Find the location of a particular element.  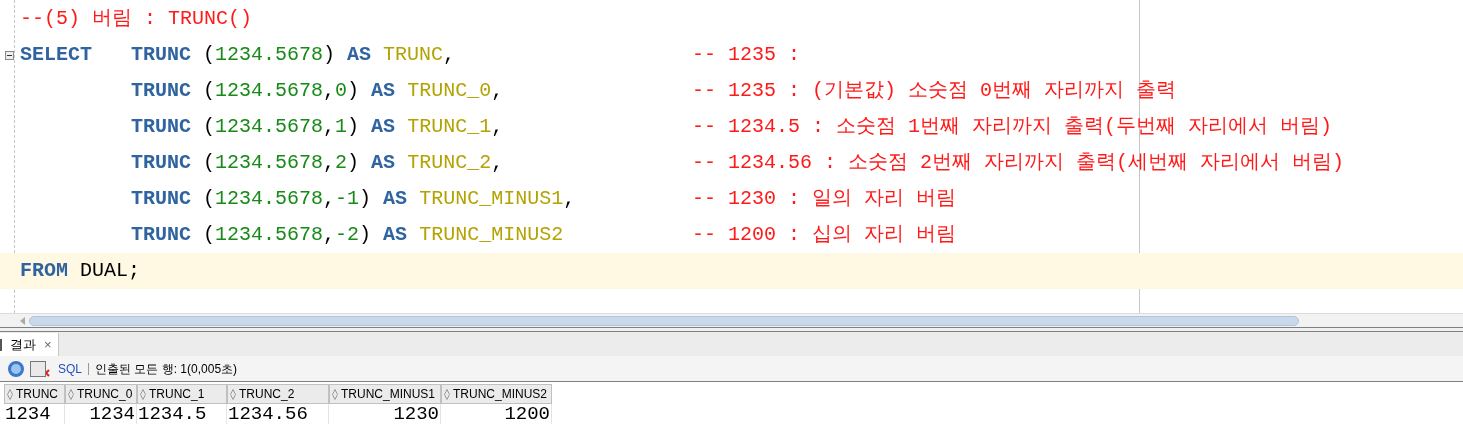

code-line: TRUNC (1234.5678,-1) AS TRUNC_MINUS1, is located at coordinates (353, 199).